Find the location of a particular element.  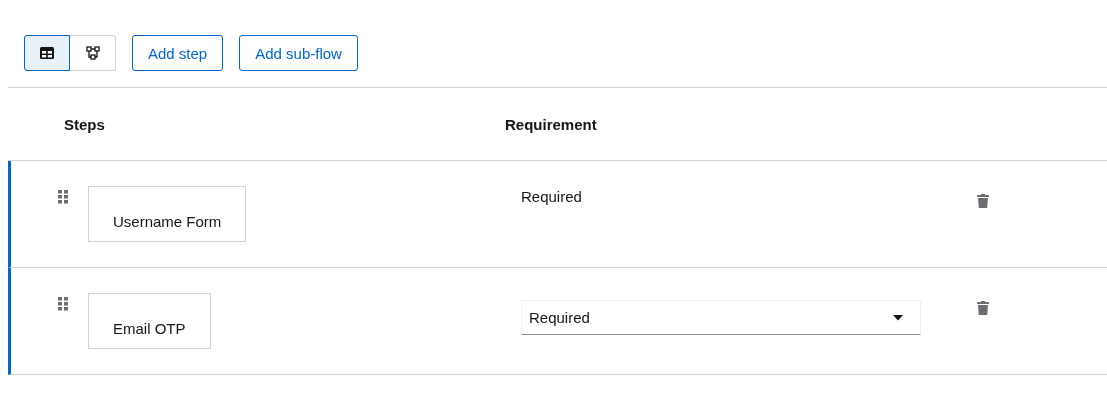

caret-icon is located at coordinates (898, 317).